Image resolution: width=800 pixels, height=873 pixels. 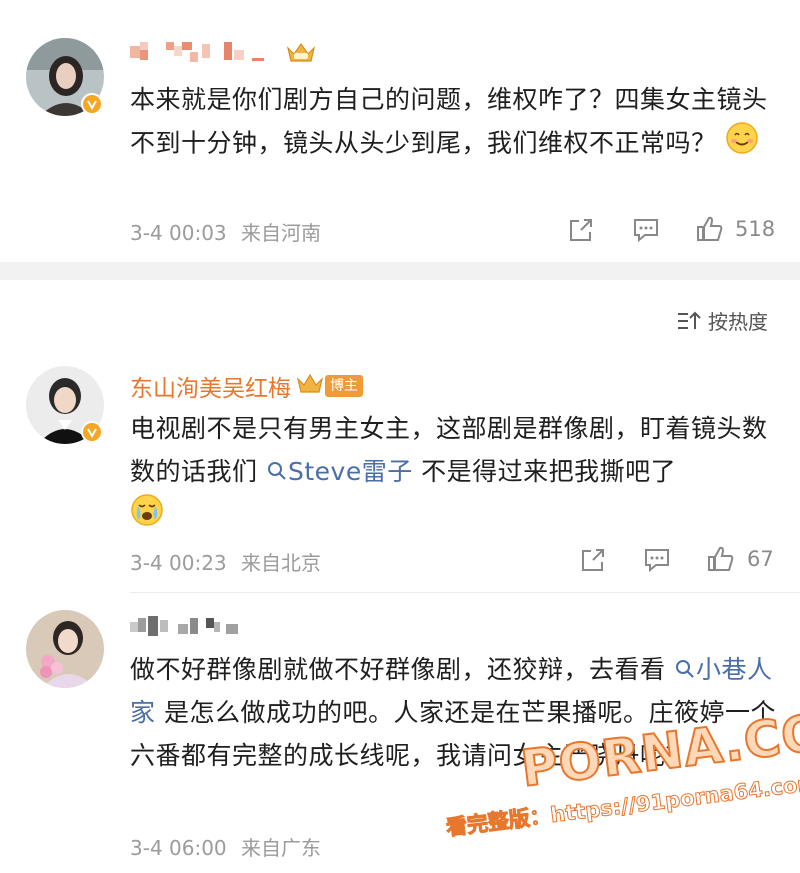 What do you see at coordinates (147, 516) in the screenshot?
I see `crying-emoji-icon` at bounding box center [147, 516].